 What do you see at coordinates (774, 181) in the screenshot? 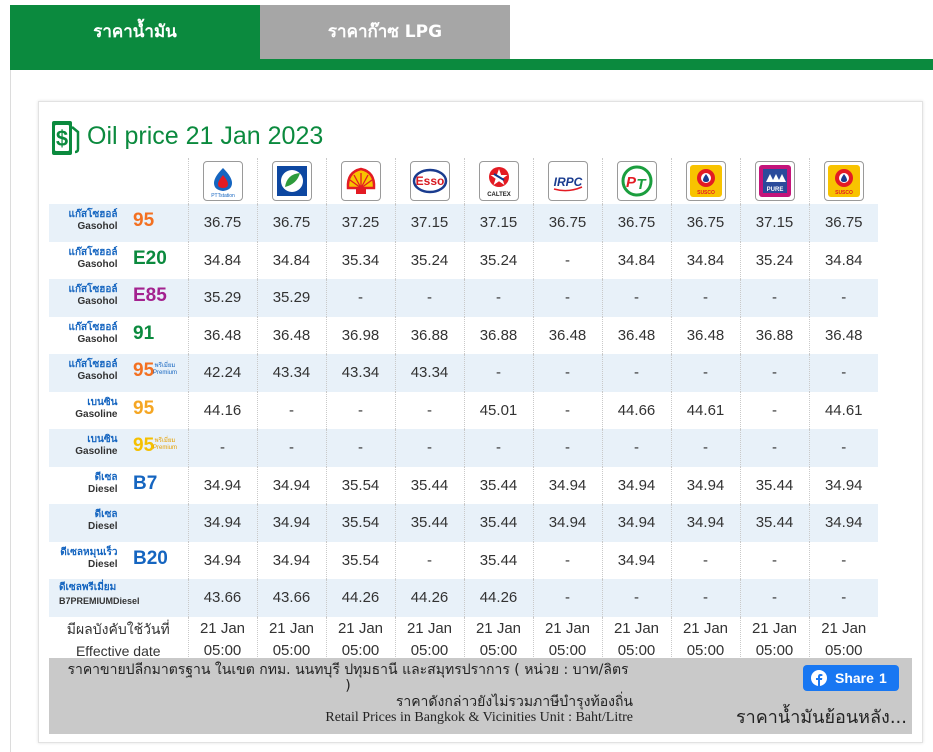
I see `pure-logo-icon: PURE` at bounding box center [774, 181].